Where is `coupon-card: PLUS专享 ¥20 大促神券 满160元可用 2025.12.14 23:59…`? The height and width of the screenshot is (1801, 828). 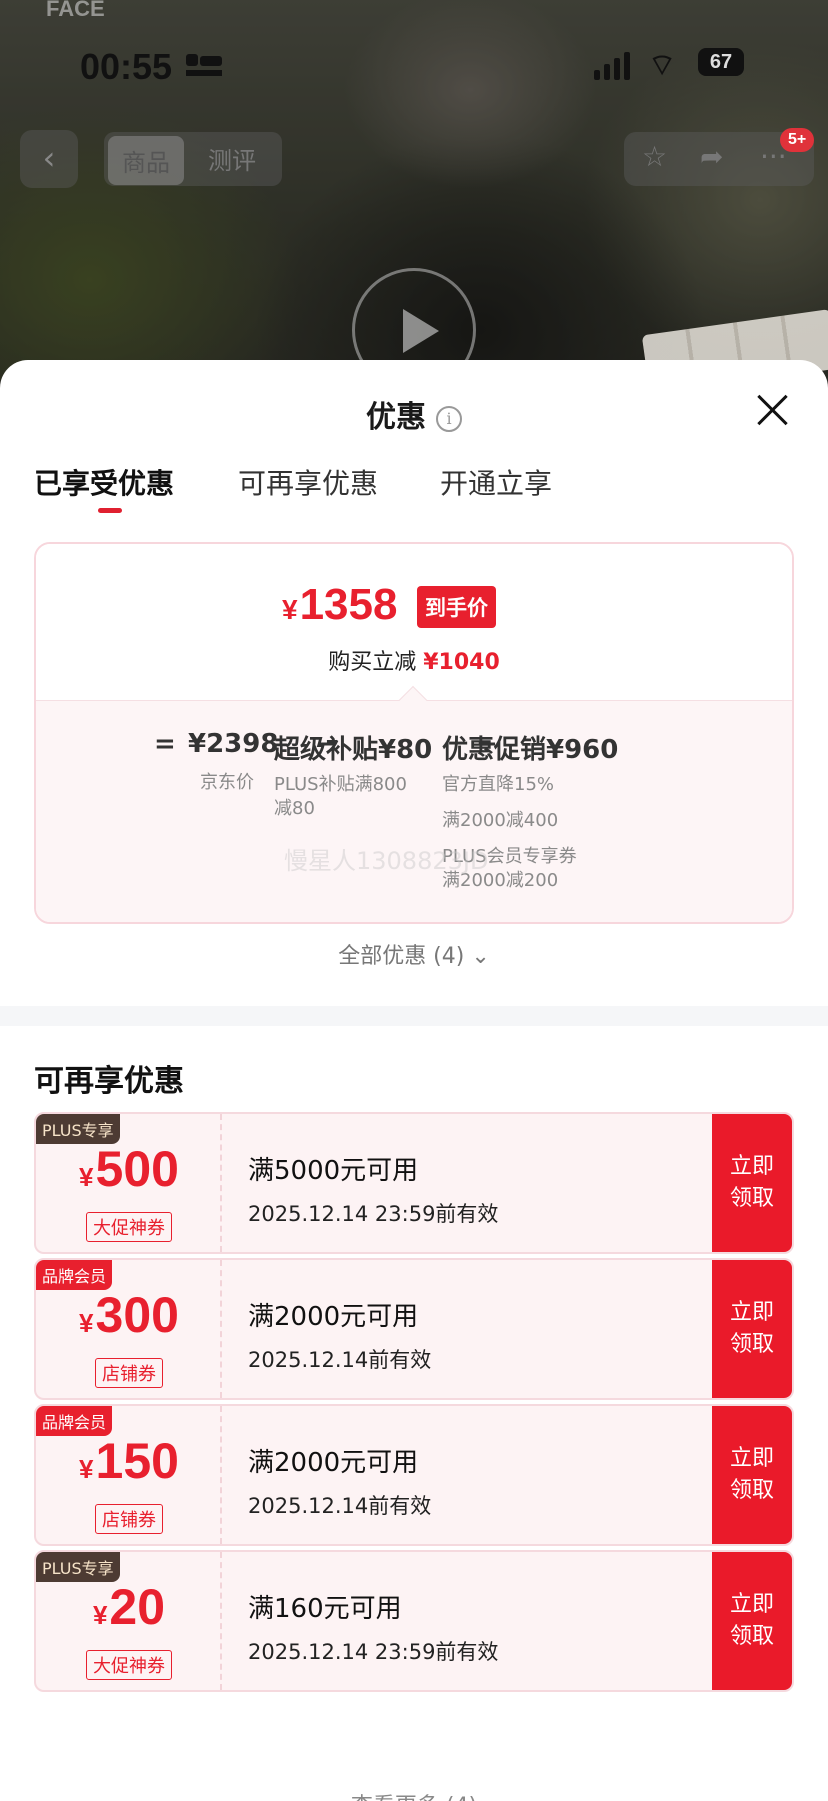 coupon-card: PLUS专享 ¥20 大促神券 满160元可用 2025.12.14 23:59… is located at coordinates (414, 1621).